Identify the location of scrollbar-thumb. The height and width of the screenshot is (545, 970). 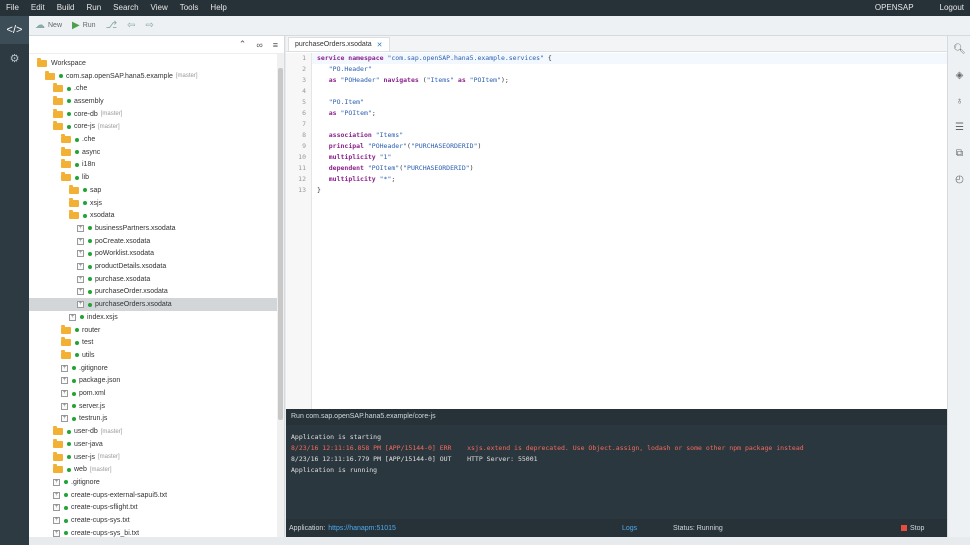
(280, 244).